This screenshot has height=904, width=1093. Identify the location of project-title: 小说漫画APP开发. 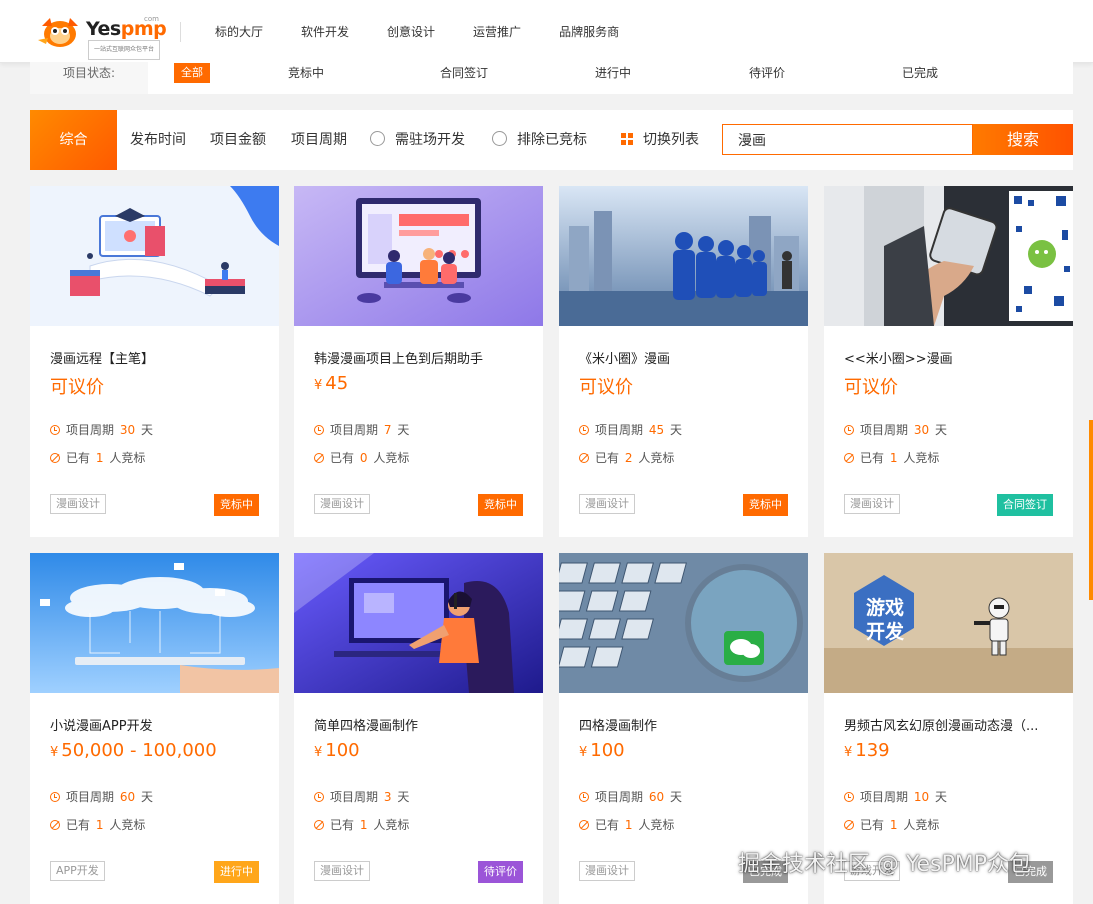
(157, 724).